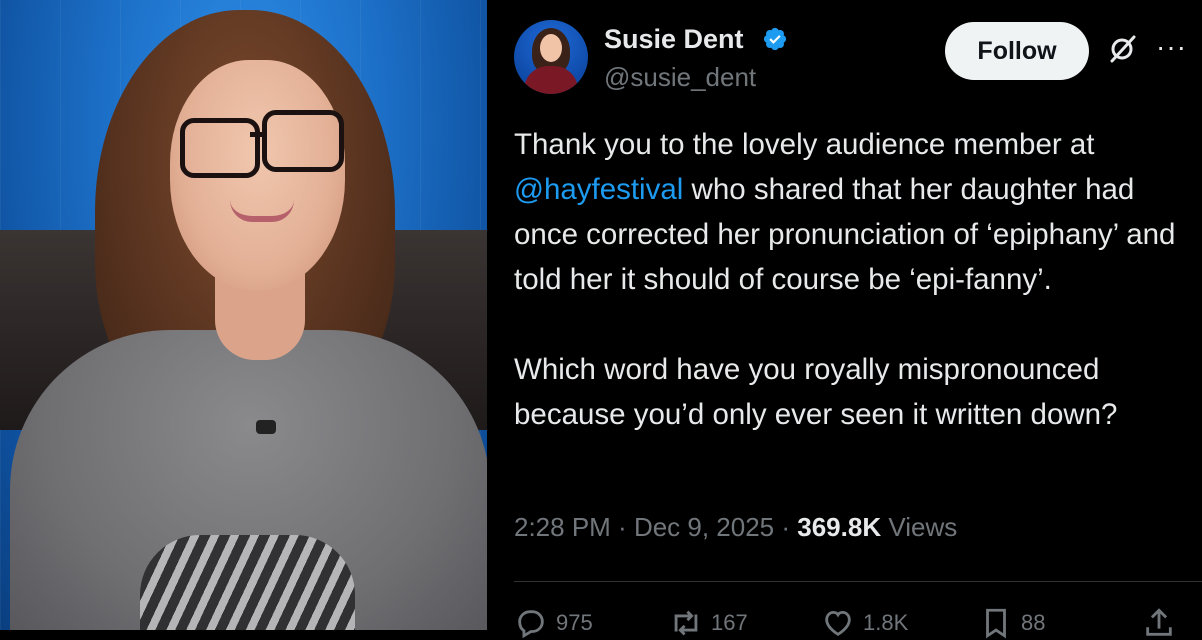 This screenshot has width=1202, height=640. Describe the element at coordinates (551, 80) in the screenshot. I see `avatar-body` at that location.